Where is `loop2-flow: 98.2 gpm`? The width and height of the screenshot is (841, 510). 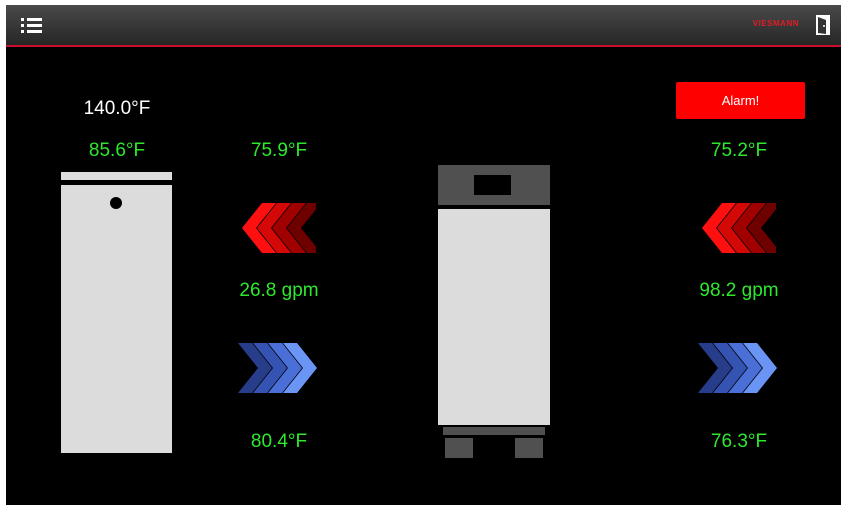
loop2-flow: 98.2 gpm is located at coordinates (739, 290).